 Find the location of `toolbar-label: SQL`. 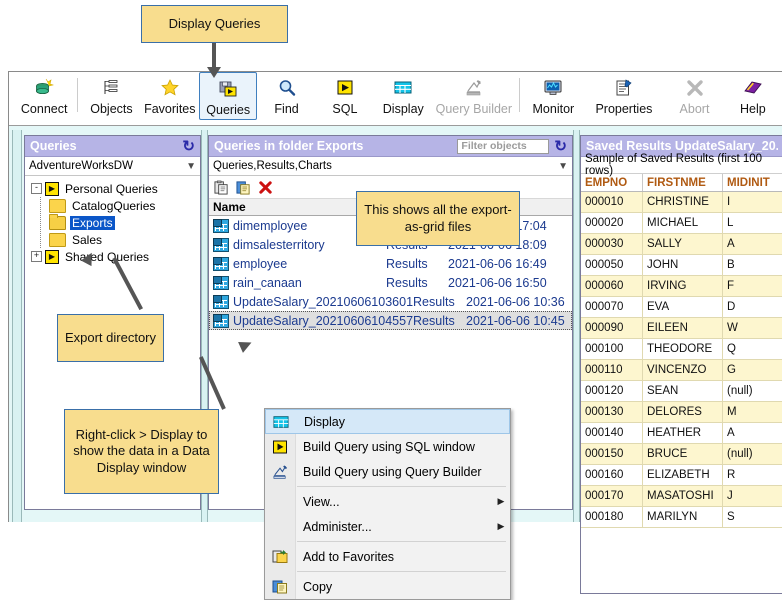

toolbar-label: SQL is located at coordinates (345, 109).